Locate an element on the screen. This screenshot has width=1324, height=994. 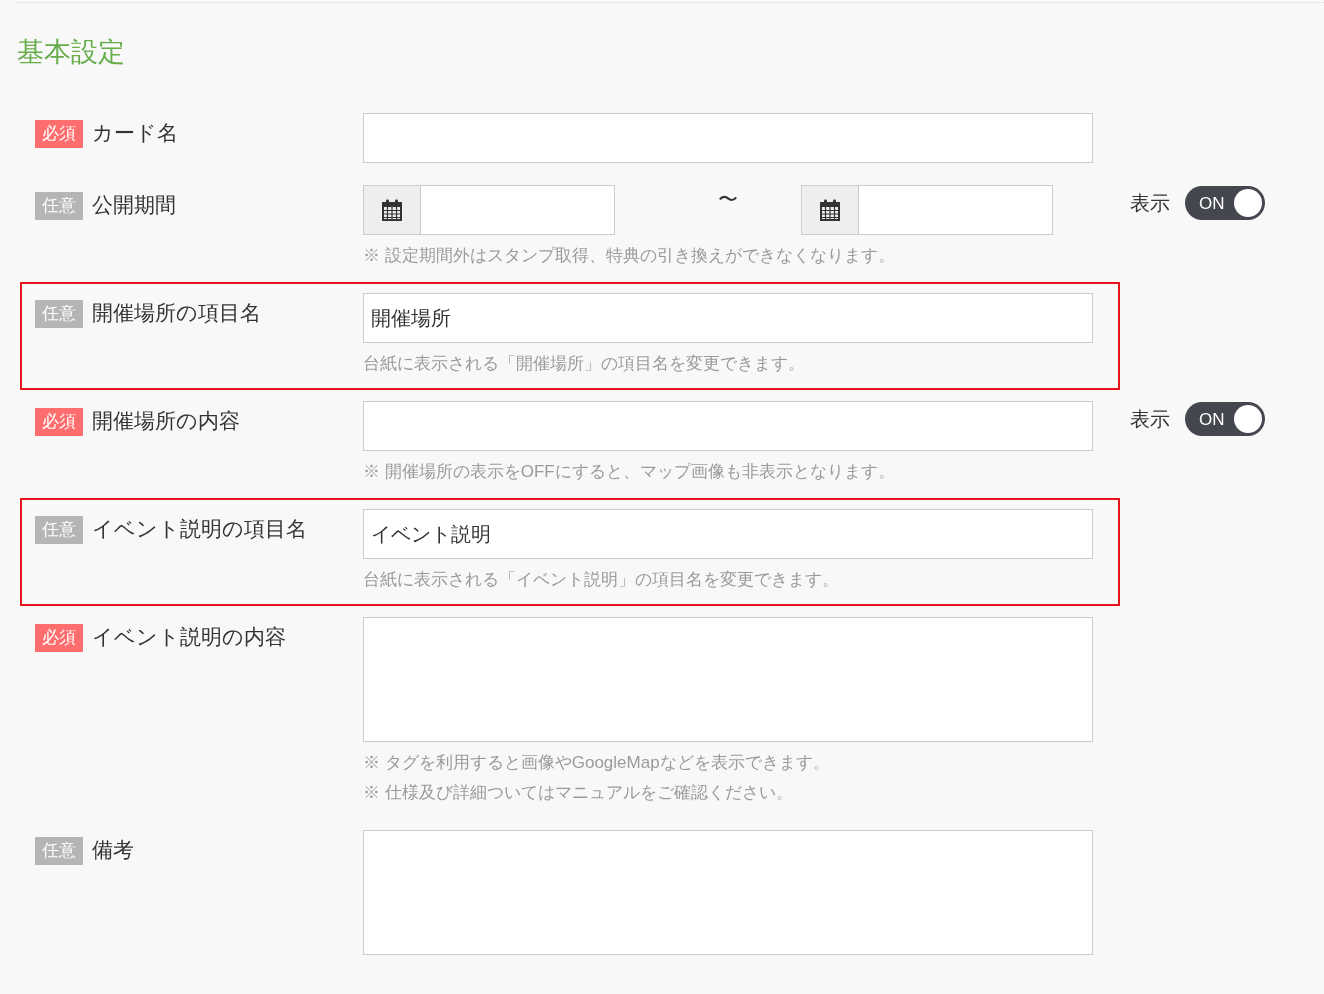
field-label: イベント説明の内容 is located at coordinates (189, 637).